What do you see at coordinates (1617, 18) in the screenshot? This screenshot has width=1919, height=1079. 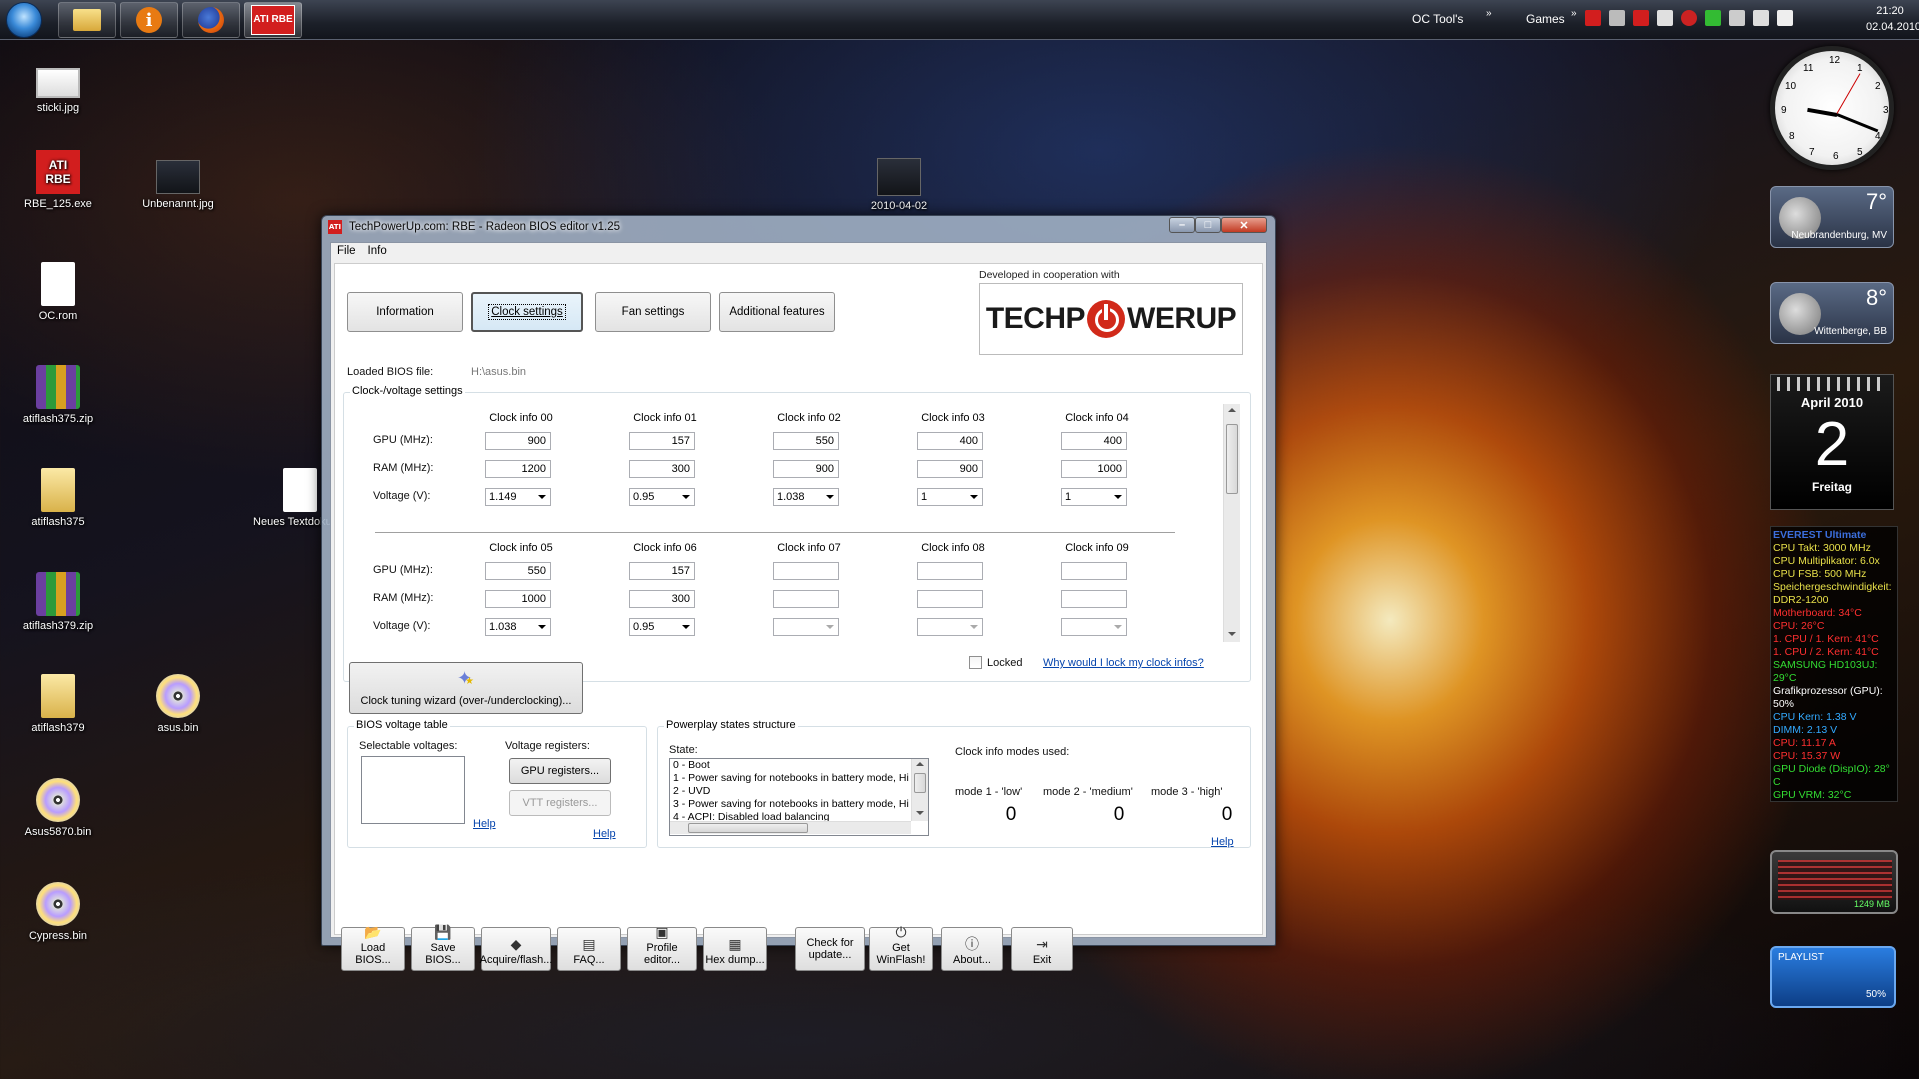 I see `plane-tray-icon` at bounding box center [1617, 18].